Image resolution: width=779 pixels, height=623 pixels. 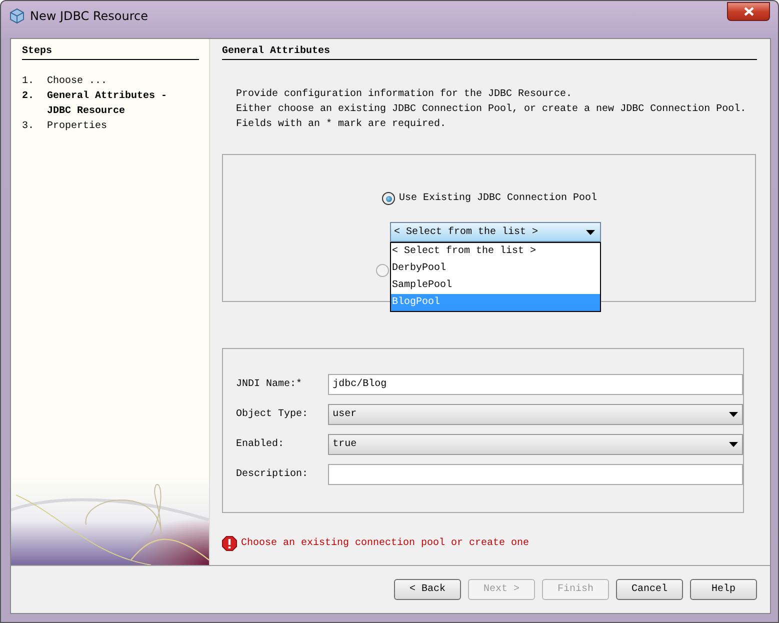 I want to click on dropdown-option: < Select from the list >, so click(x=495, y=251).